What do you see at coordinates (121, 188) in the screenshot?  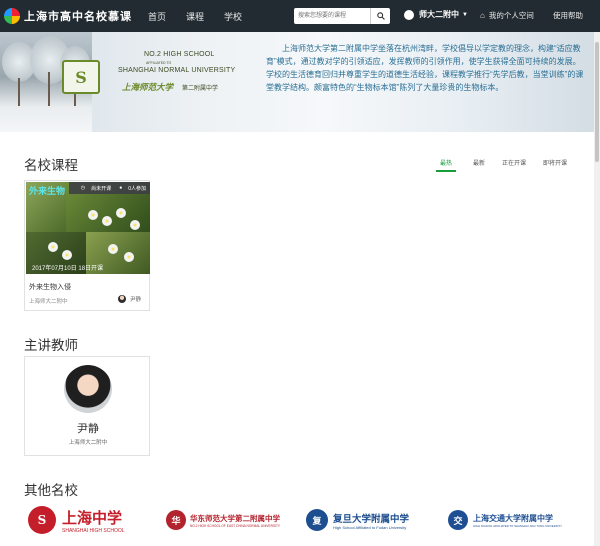 I see `user-icon: ●` at bounding box center [121, 188].